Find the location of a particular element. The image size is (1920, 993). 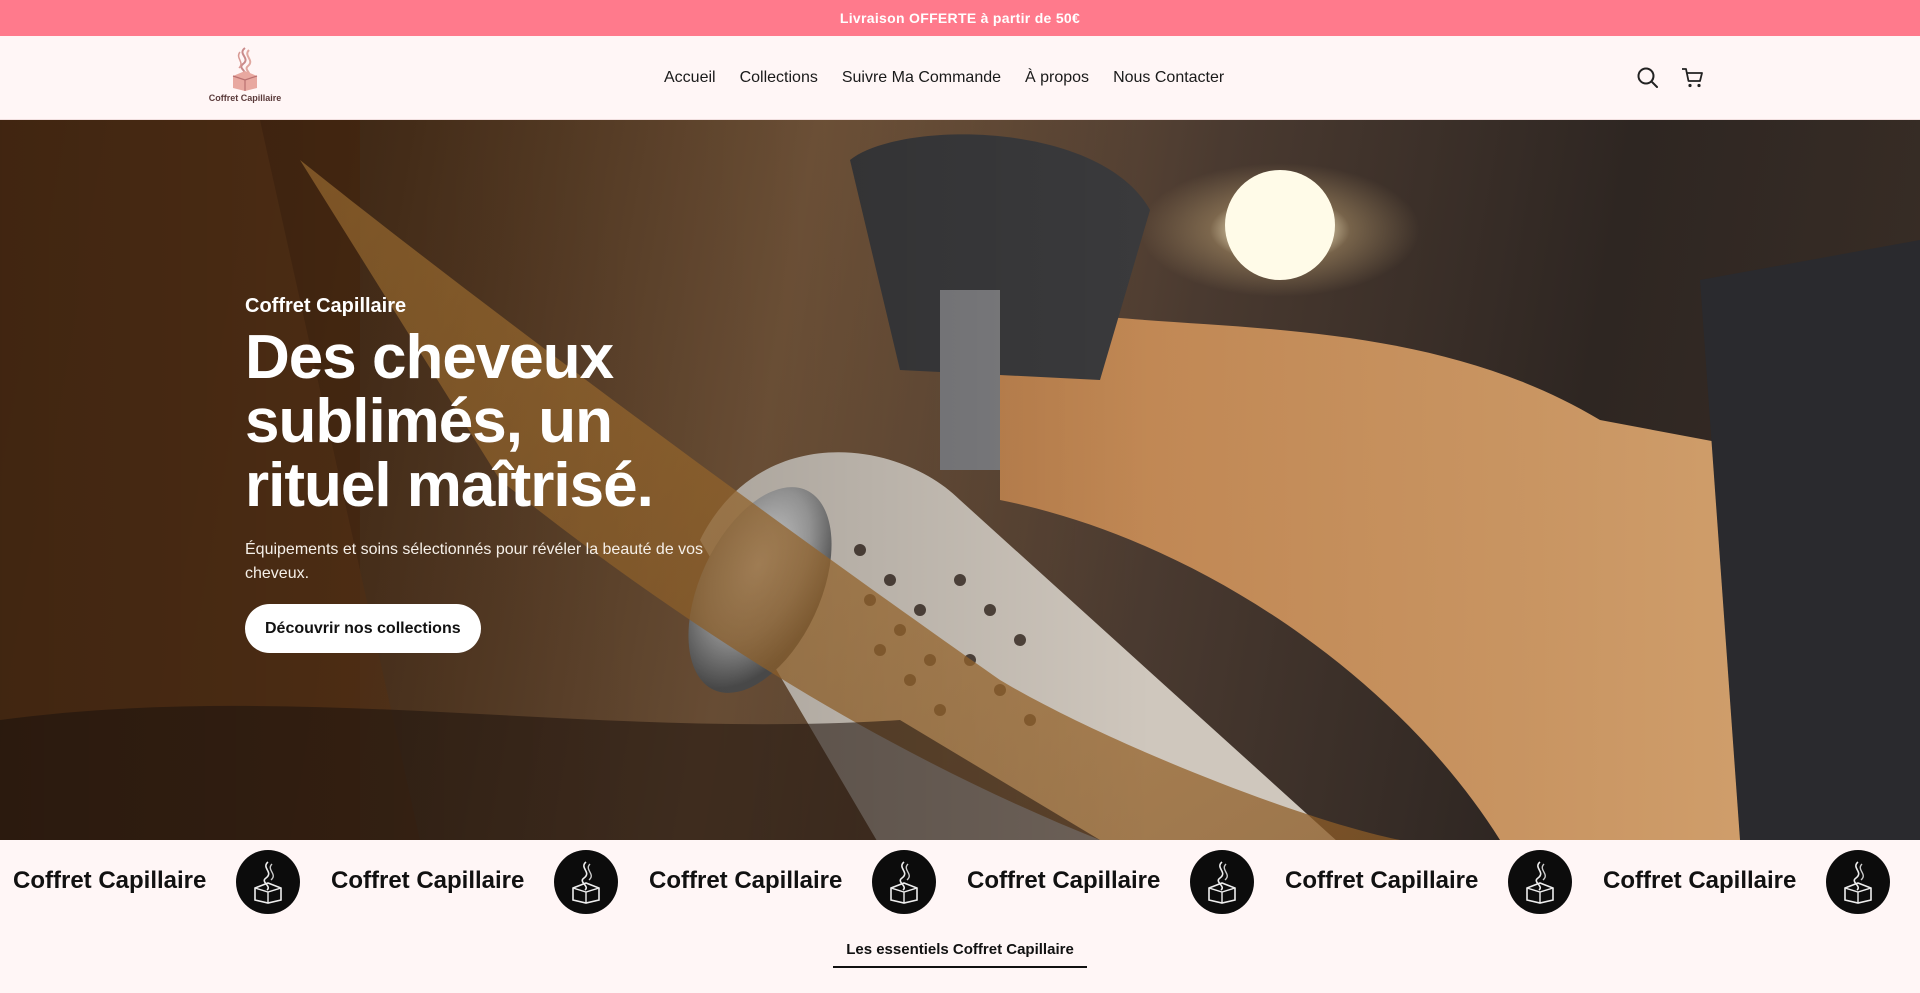

logo: Coffret Capillaire is located at coordinates (245, 78).